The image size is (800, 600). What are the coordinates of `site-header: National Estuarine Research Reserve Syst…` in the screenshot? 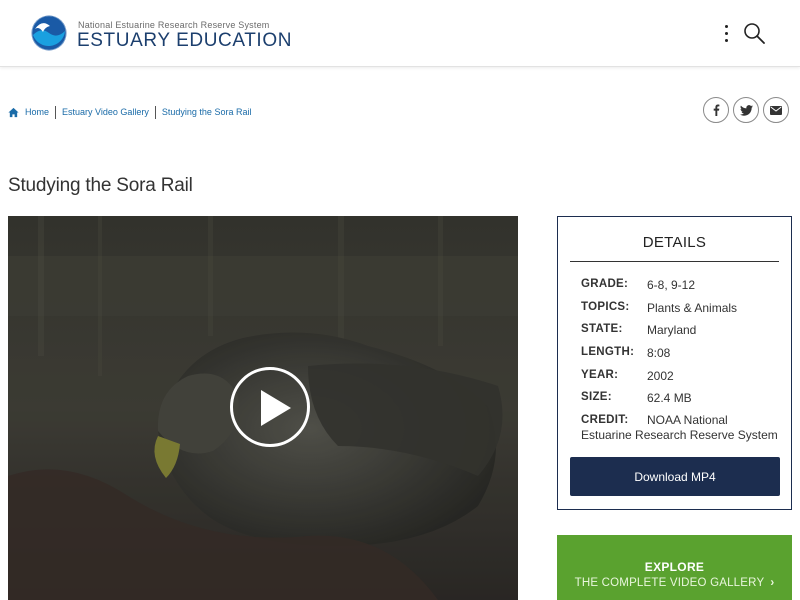 It's located at (400, 33).